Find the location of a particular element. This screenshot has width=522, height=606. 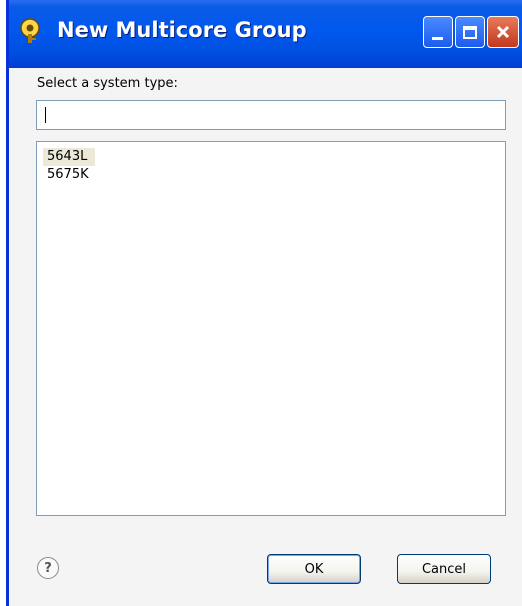

maximize-icon is located at coordinates (470, 32).